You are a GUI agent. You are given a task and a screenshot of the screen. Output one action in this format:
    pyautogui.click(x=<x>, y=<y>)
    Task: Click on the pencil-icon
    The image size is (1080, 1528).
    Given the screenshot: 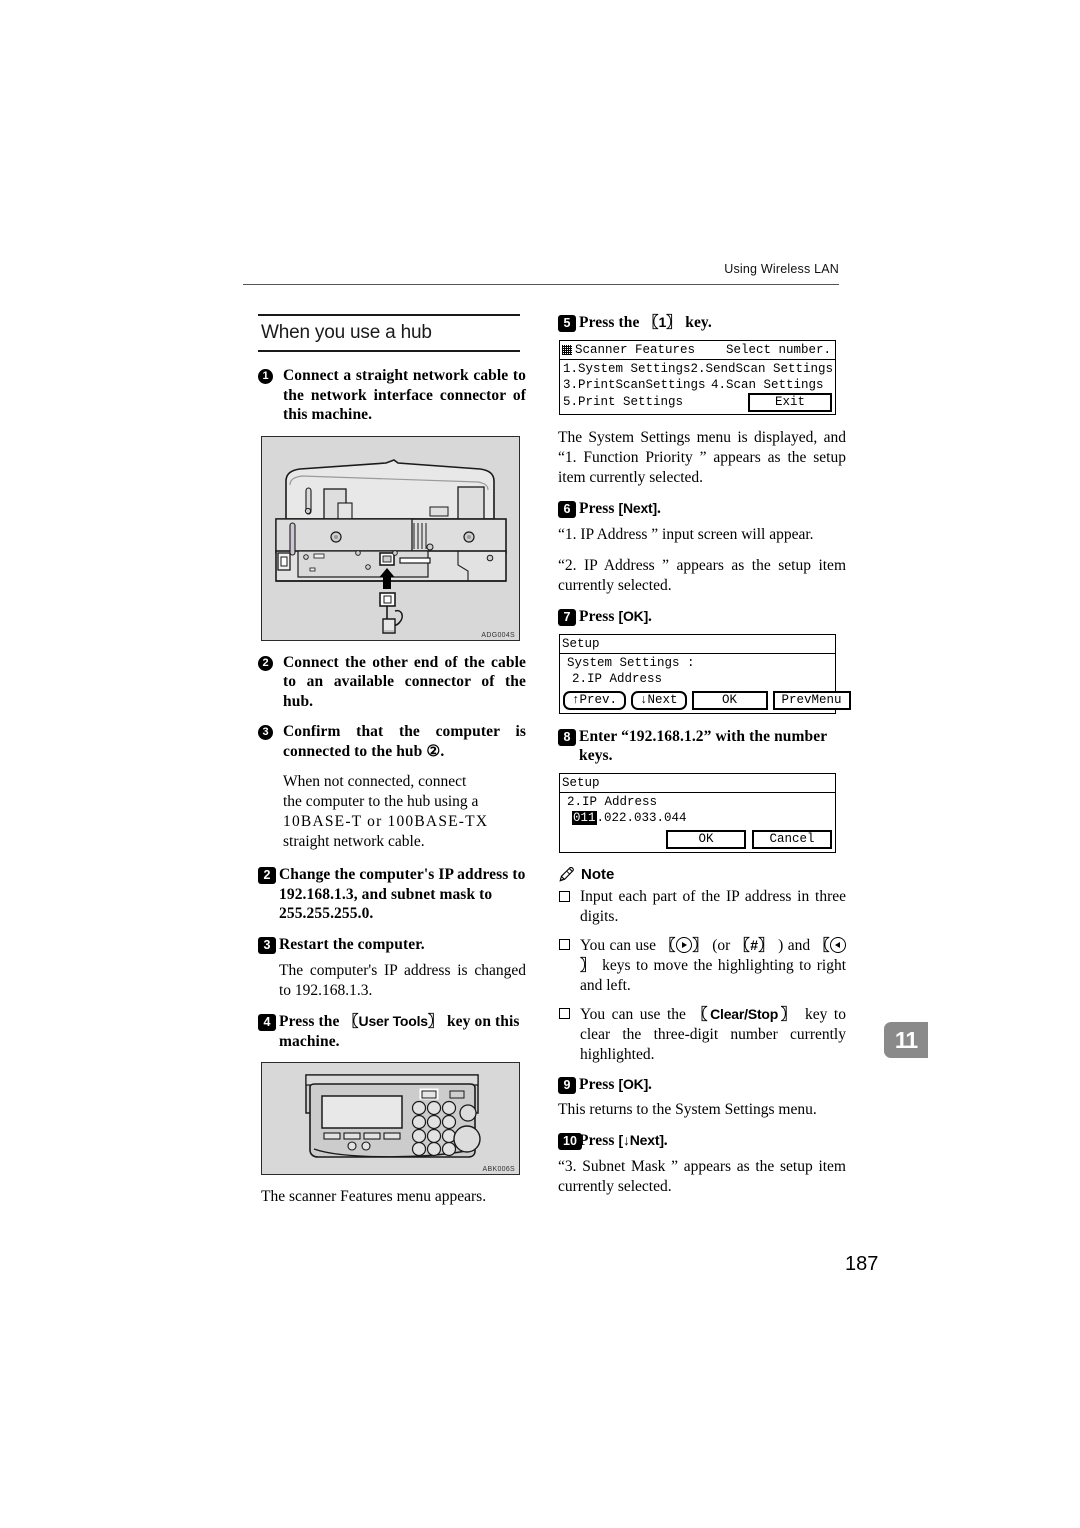 What is the action you would take?
    pyautogui.click(x=566, y=874)
    